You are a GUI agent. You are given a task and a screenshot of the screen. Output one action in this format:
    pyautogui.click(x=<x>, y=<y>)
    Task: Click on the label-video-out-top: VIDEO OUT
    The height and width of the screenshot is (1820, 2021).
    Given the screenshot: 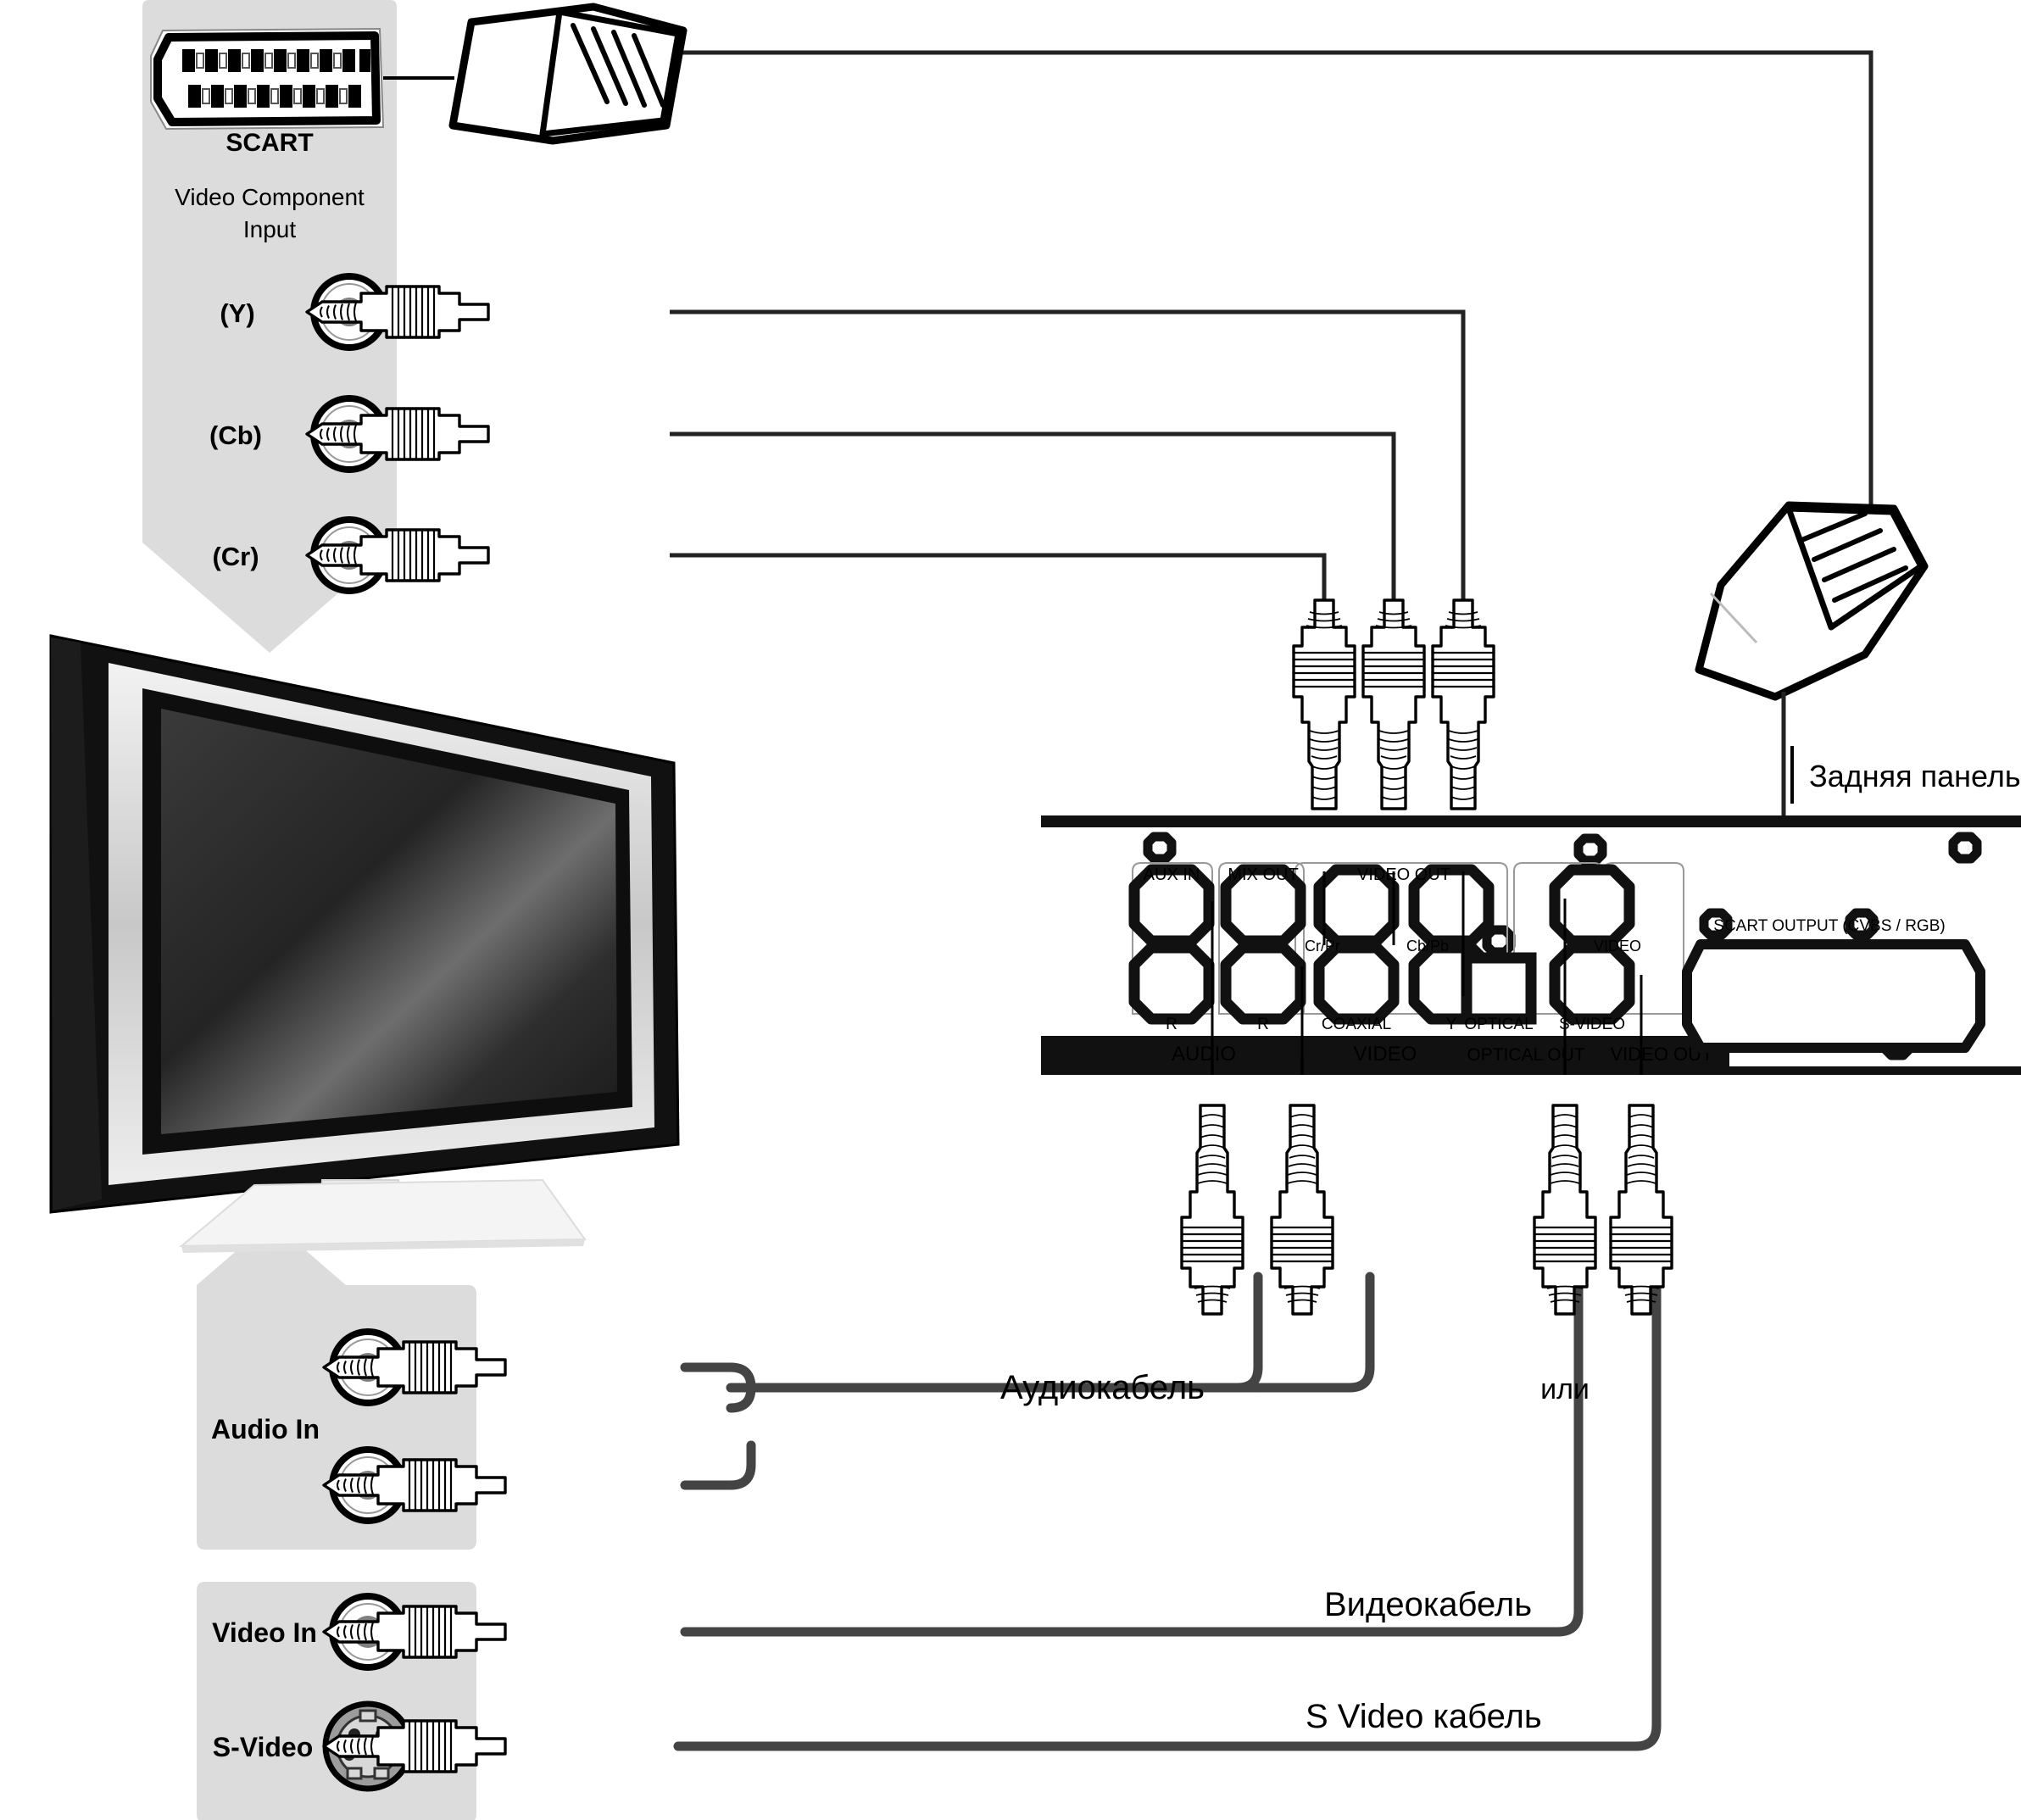 What is the action you would take?
    pyautogui.click(x=1403, y=874)
    